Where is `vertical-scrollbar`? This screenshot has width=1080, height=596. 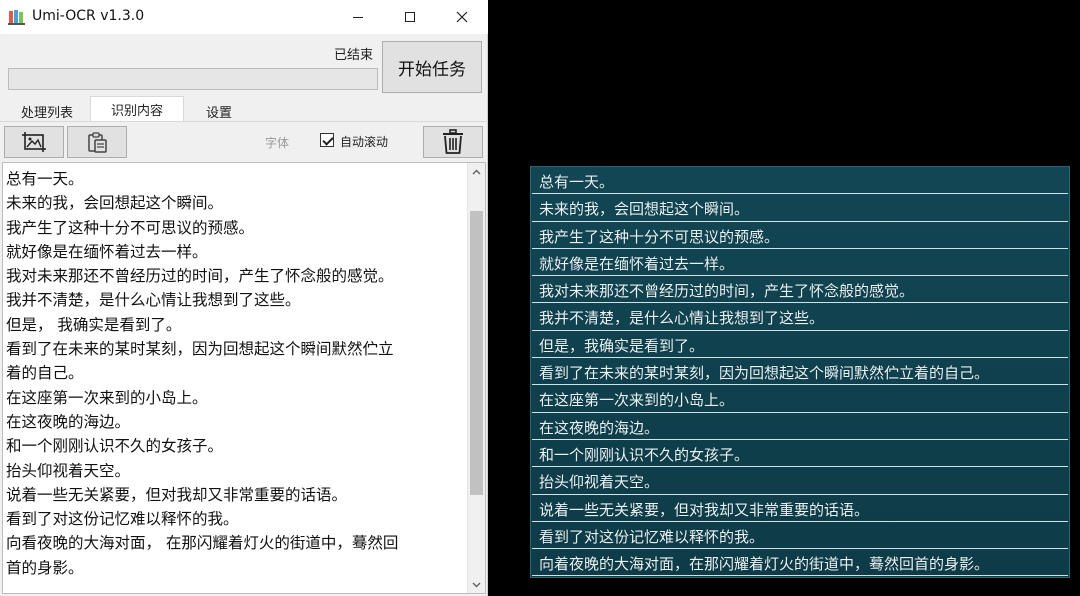 vertical-scrollbar is located at coordinates (476, 378).